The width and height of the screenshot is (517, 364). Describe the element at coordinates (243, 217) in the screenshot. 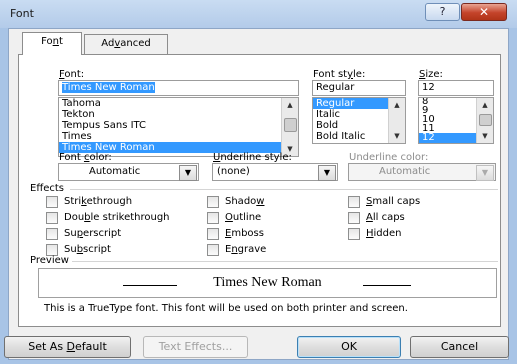

I see `outline-label: Outline` at that location.